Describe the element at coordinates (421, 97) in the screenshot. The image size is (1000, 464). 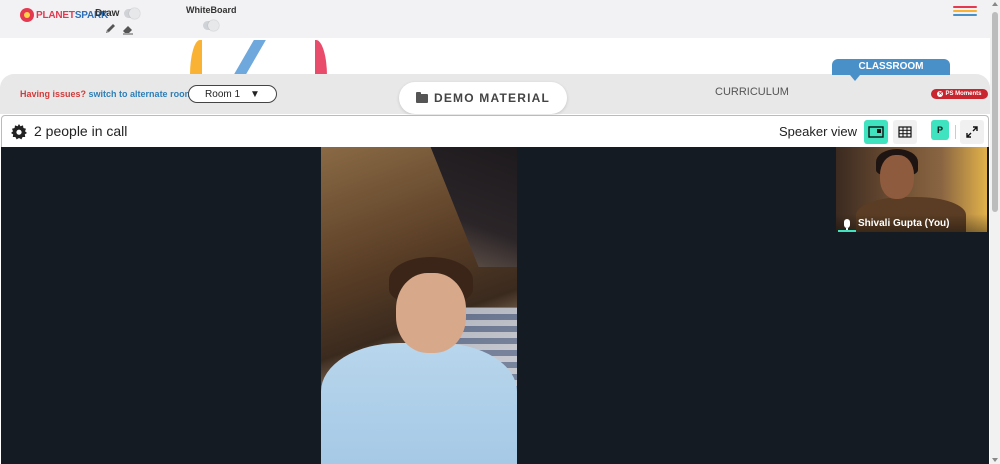
I see `folder-icon` at that location.